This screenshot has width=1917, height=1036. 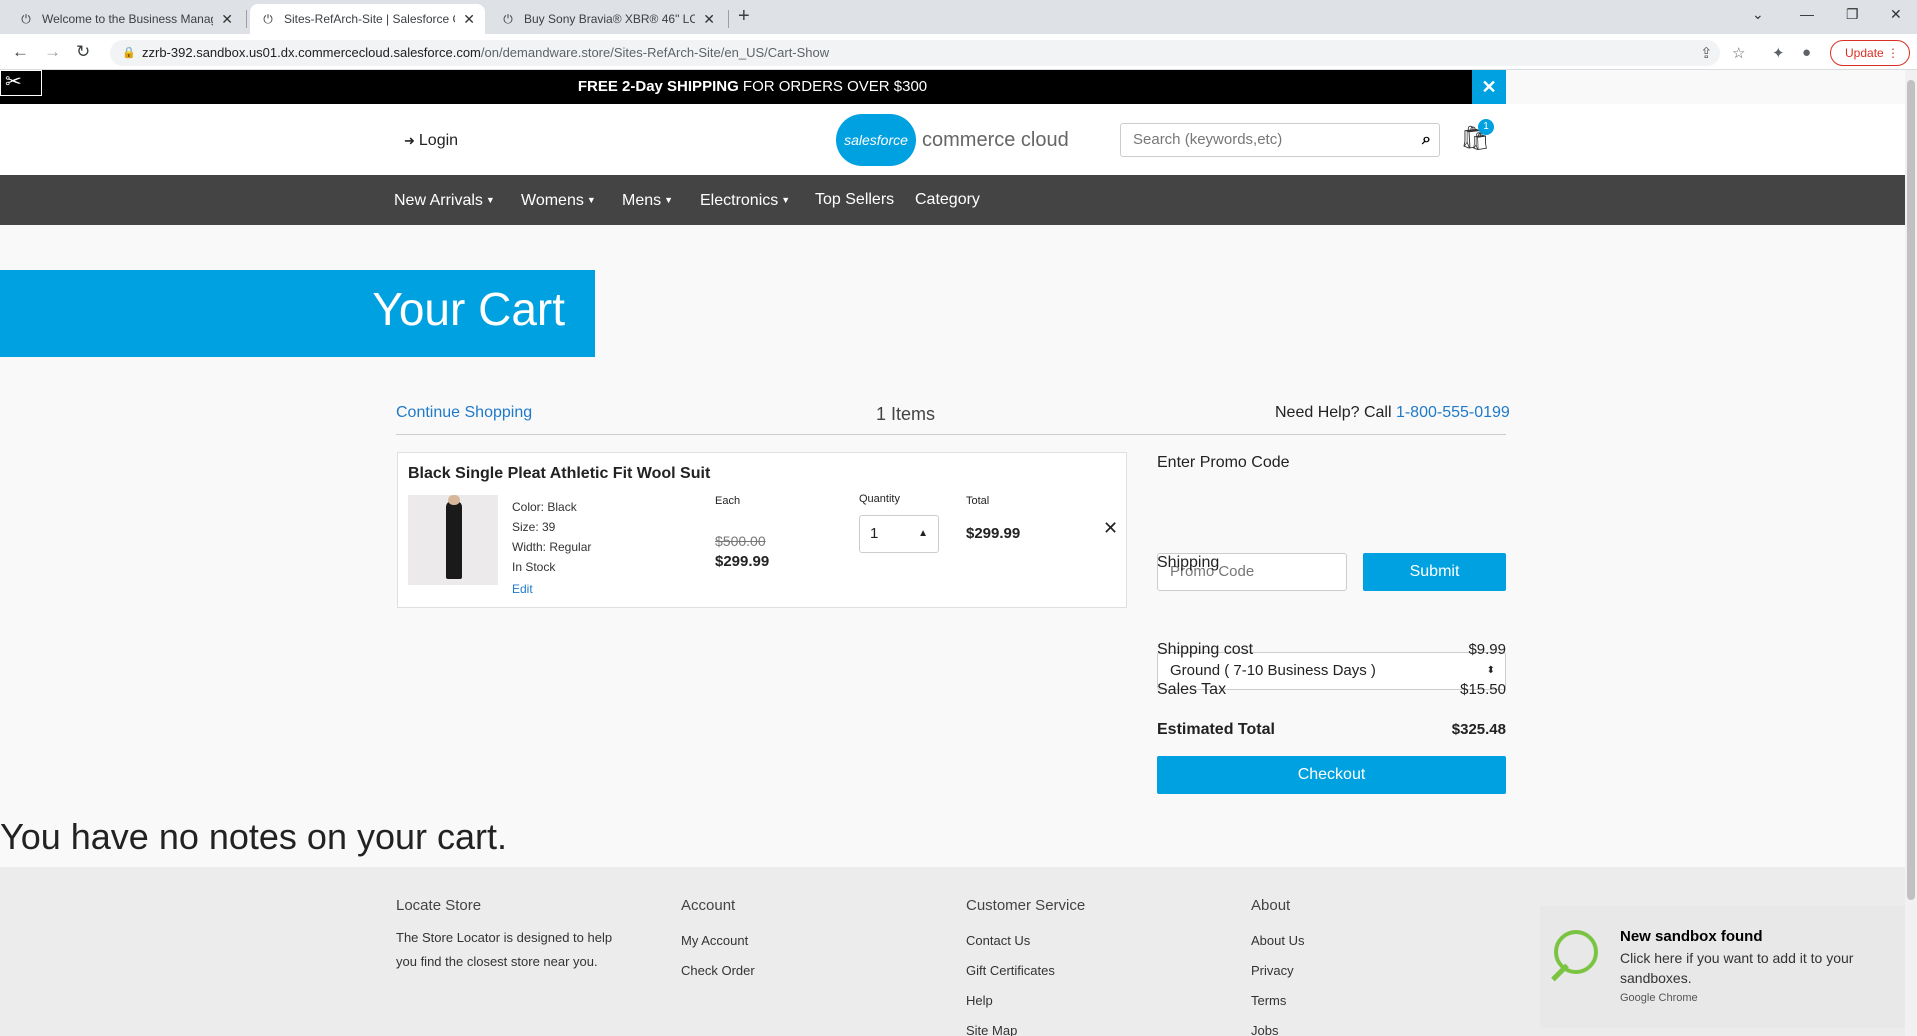 I want to click on footer-link-my-account: My Account, so click(x=718, y=941).